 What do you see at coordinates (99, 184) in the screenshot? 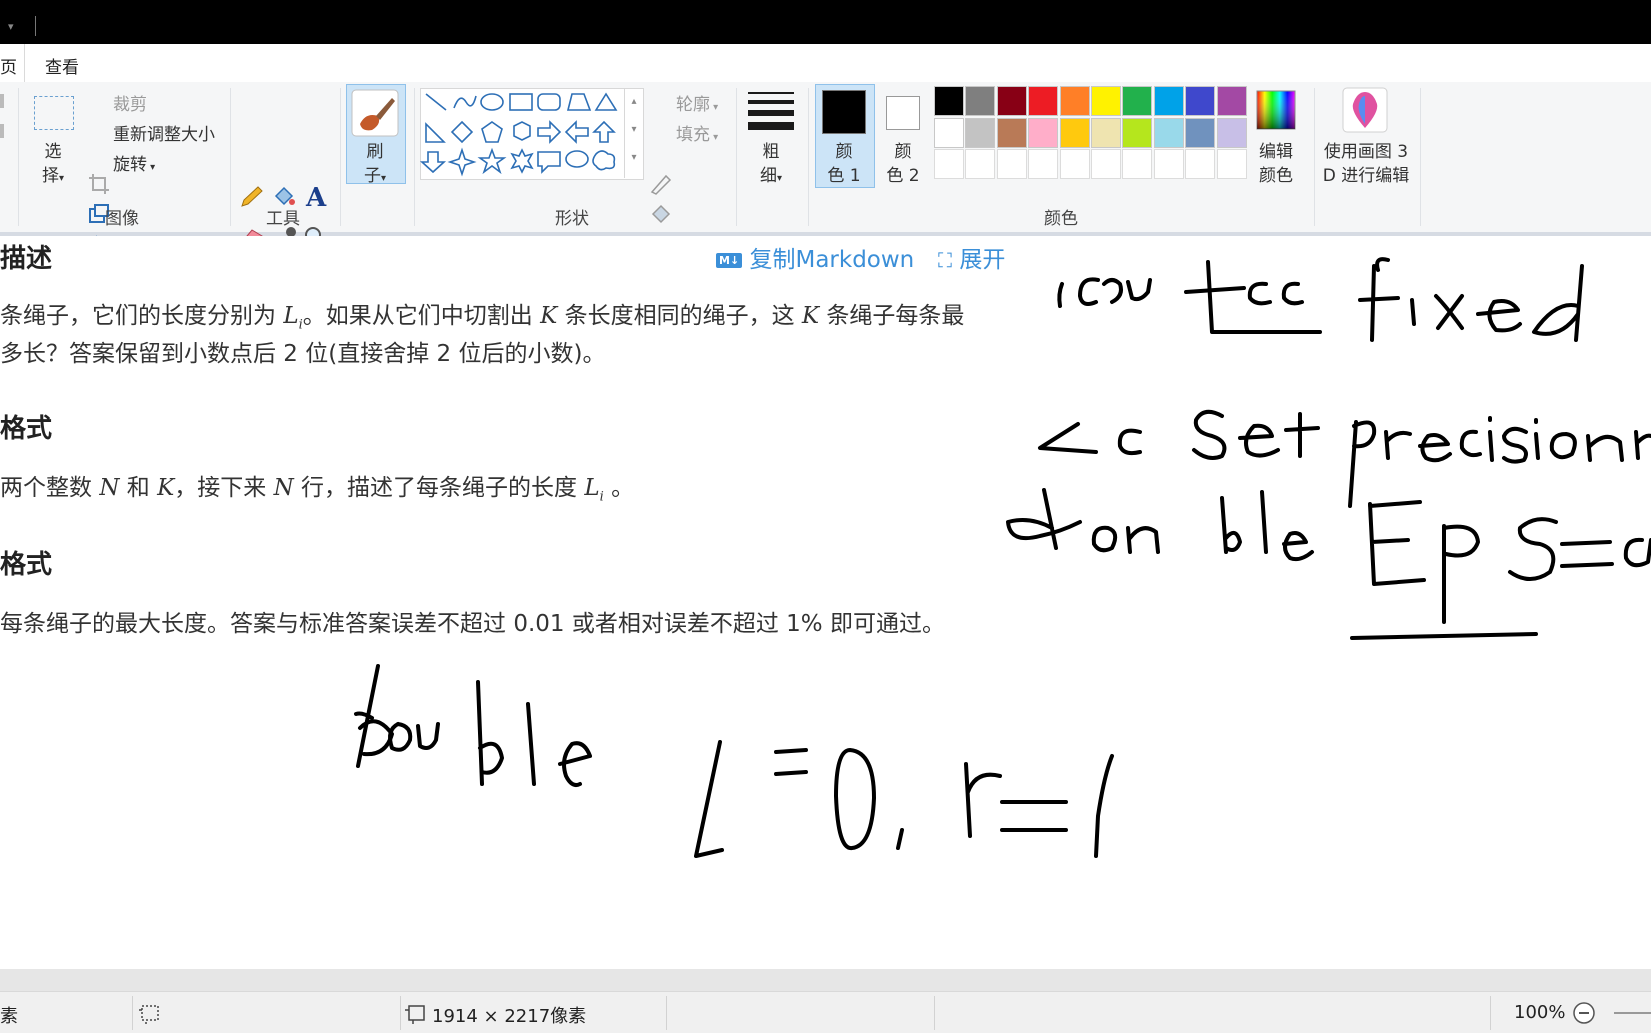
I see `crop-icon` at bounding box center [99, 184].